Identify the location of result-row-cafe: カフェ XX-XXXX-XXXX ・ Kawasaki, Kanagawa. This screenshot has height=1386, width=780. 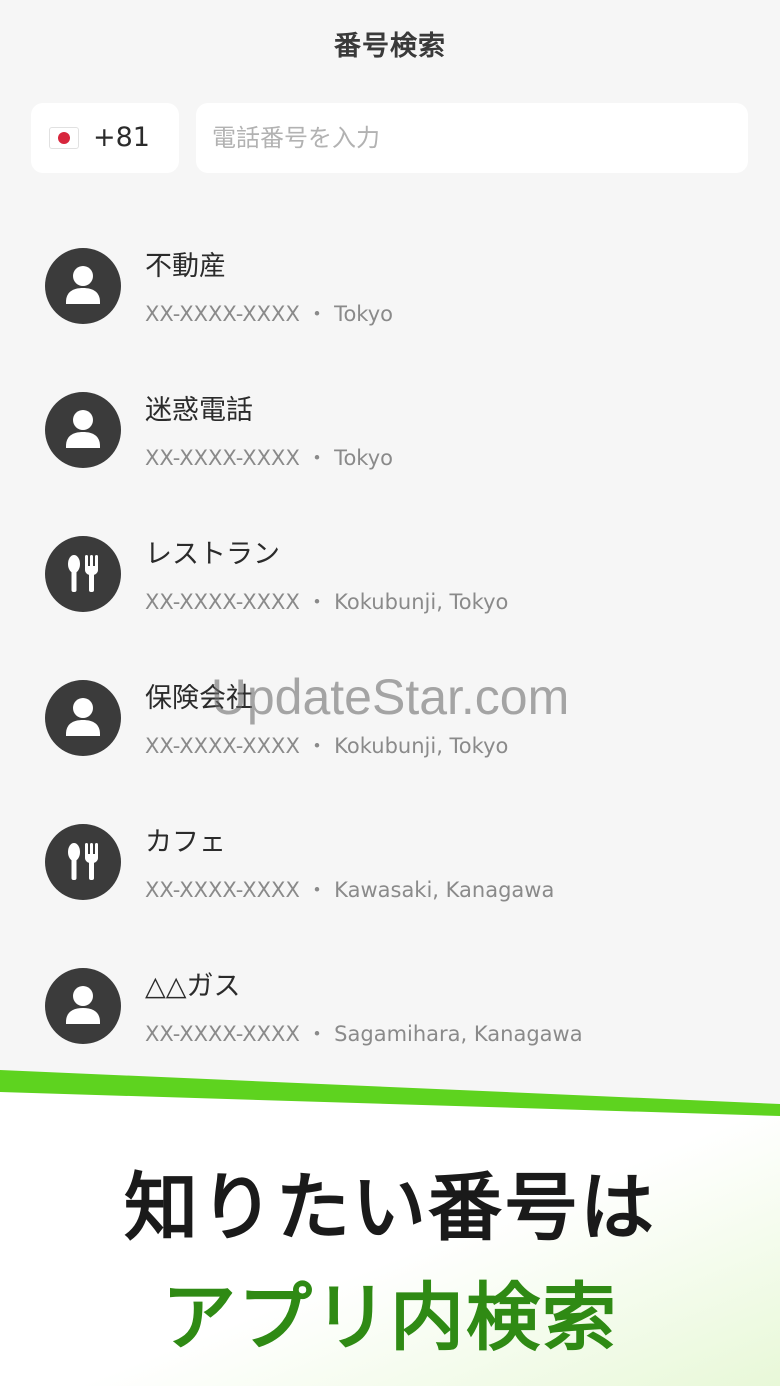
(390, 878).